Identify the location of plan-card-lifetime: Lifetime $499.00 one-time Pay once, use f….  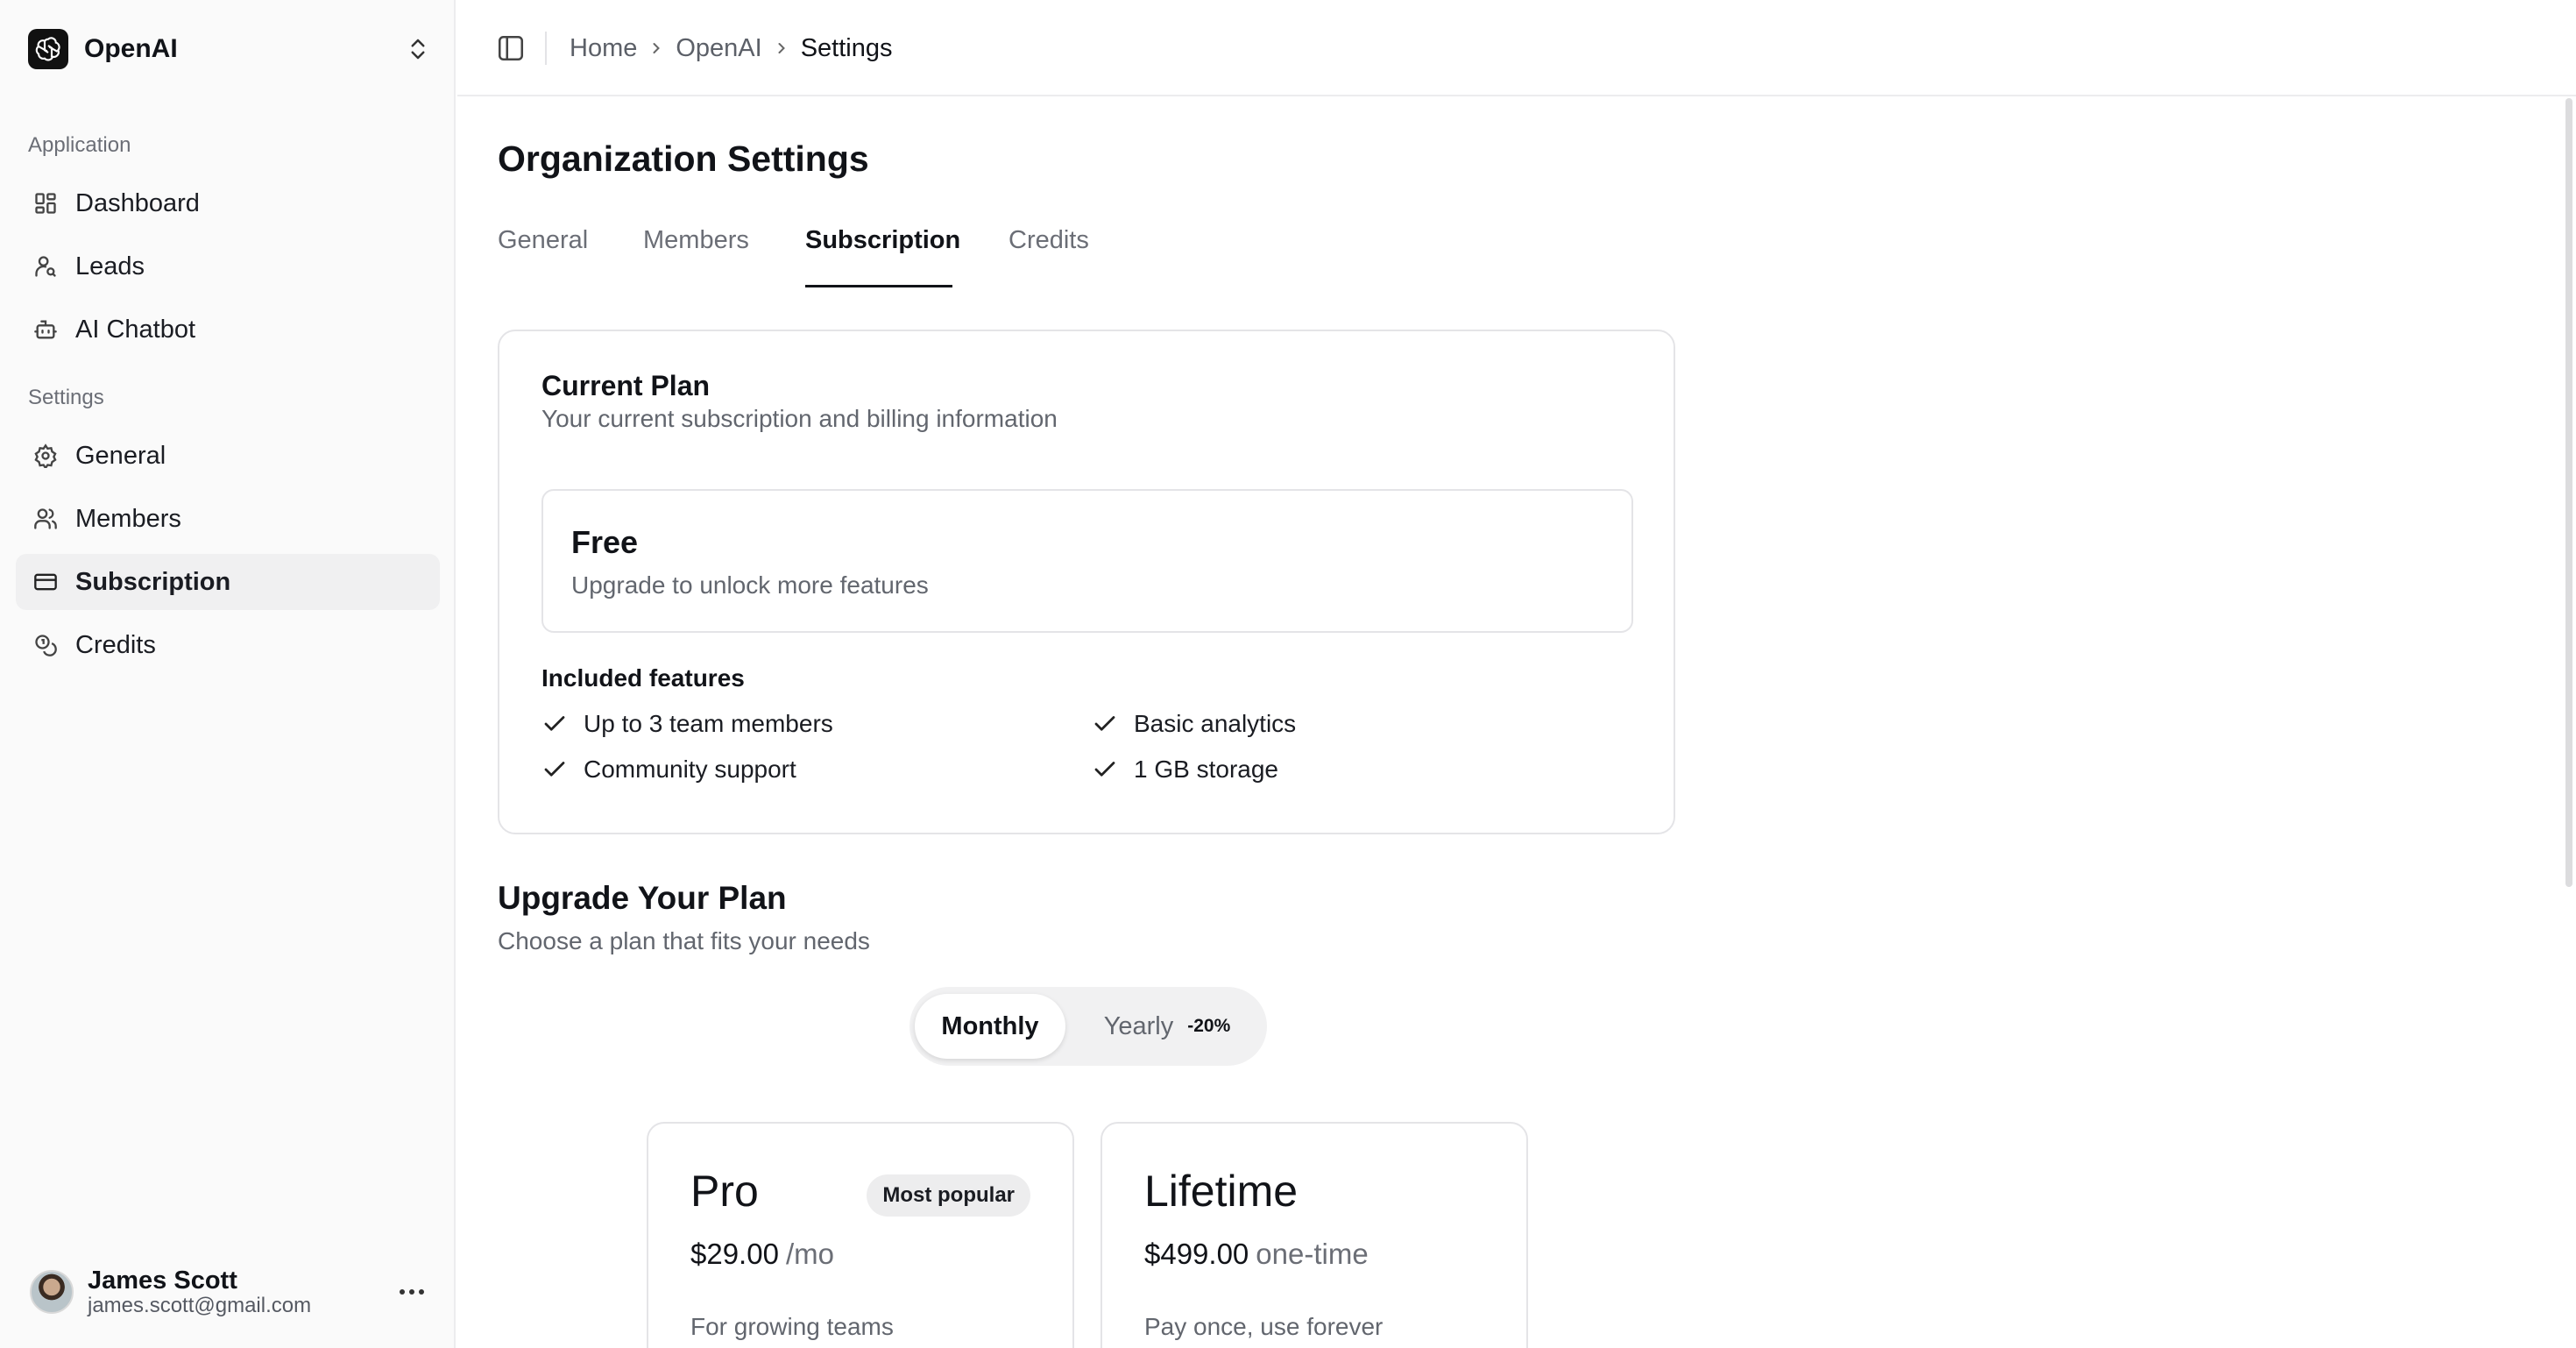
(1314, 1235).